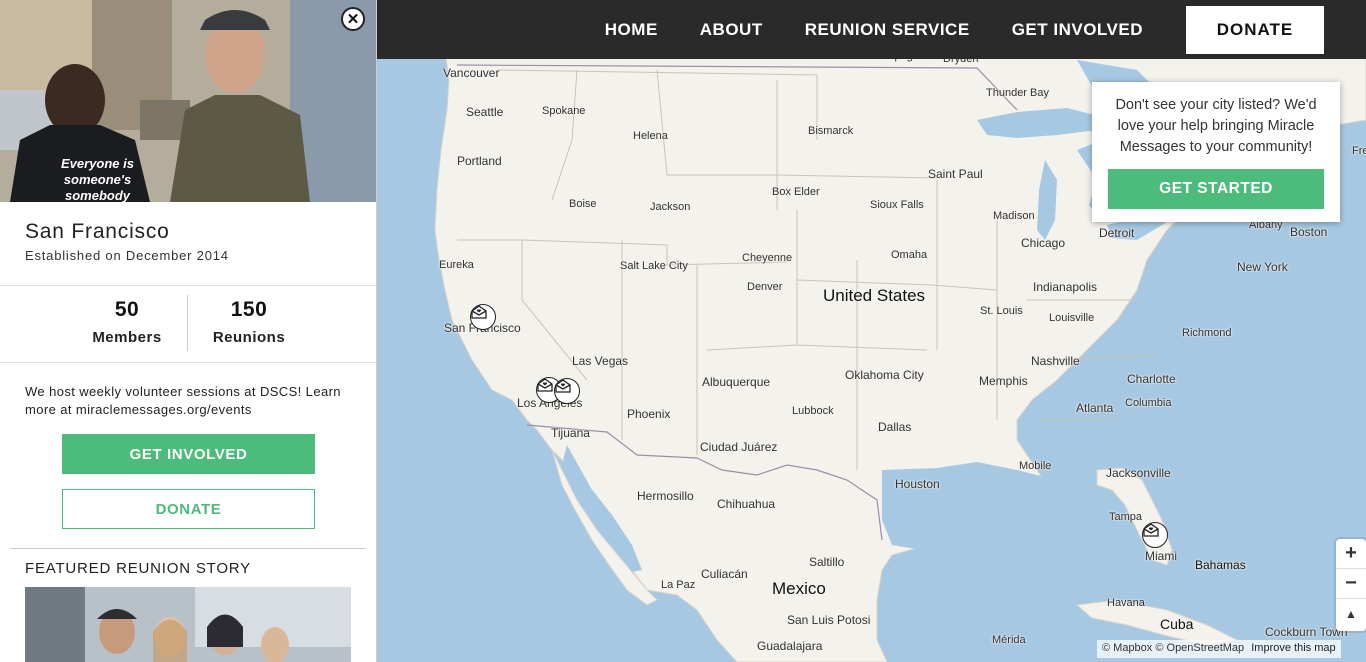 The height and width of the screenshot is (662, 1366). I want to click on improve-map-link: Improve this map, so click(1293, 648).